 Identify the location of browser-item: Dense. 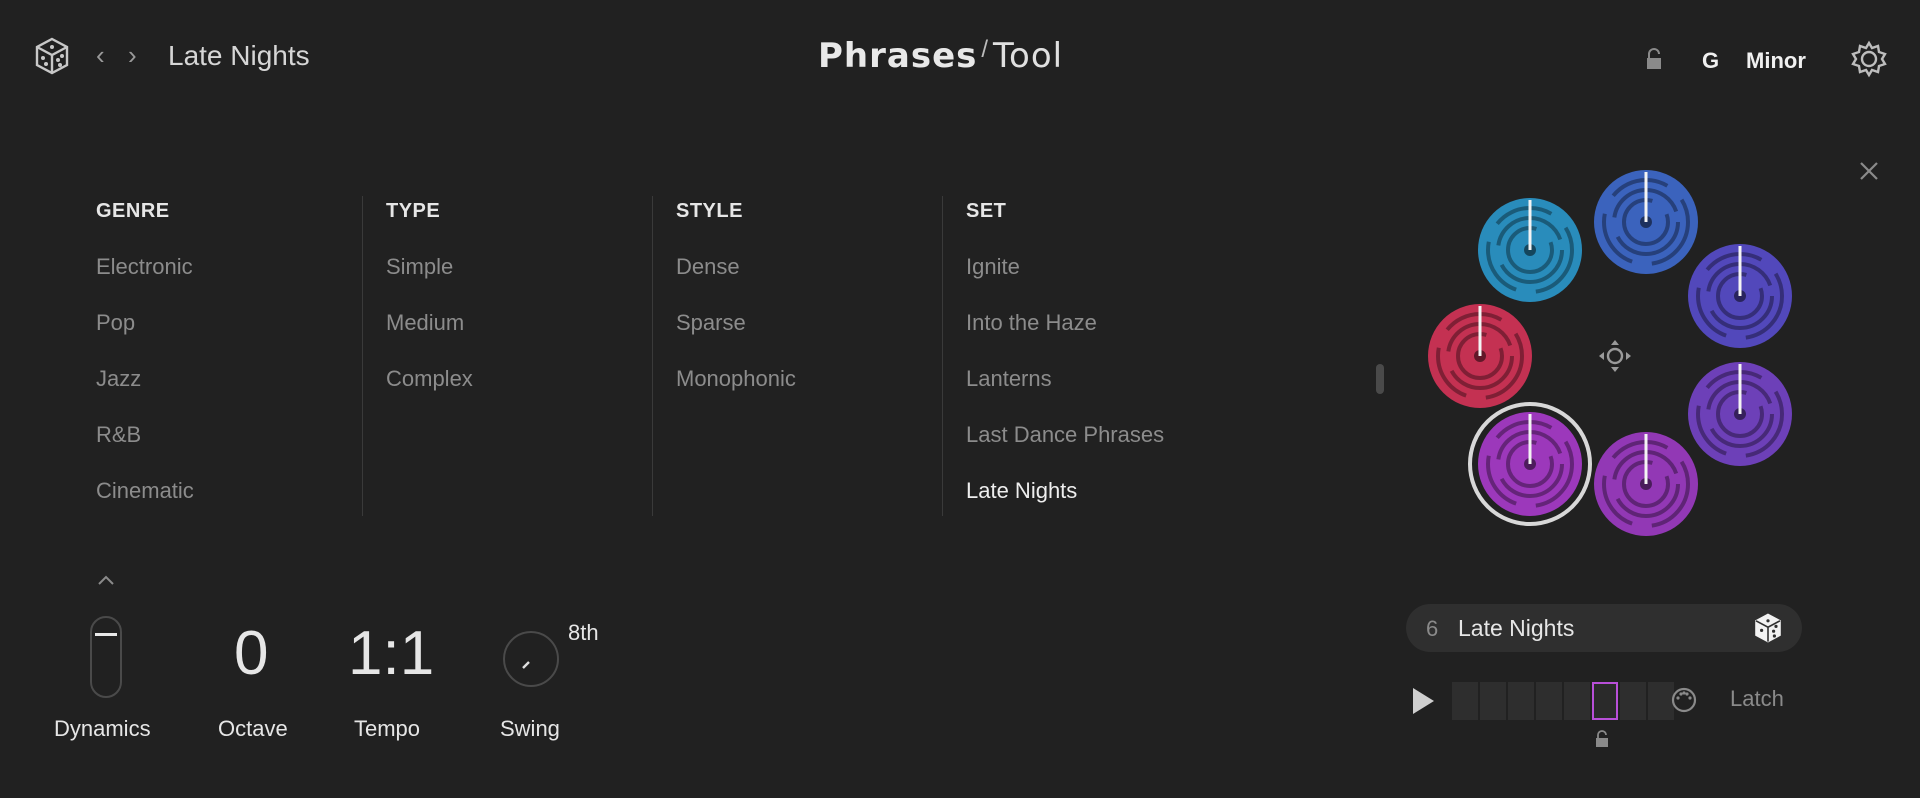
(708, 267).